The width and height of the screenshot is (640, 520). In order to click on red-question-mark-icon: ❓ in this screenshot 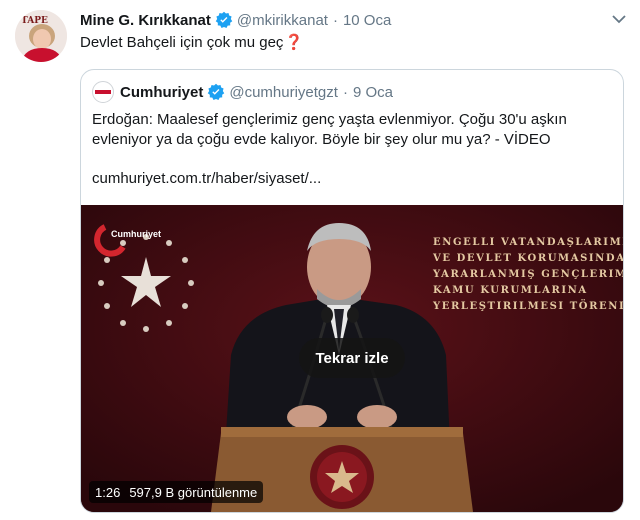, I will do `click(294, 42)`.